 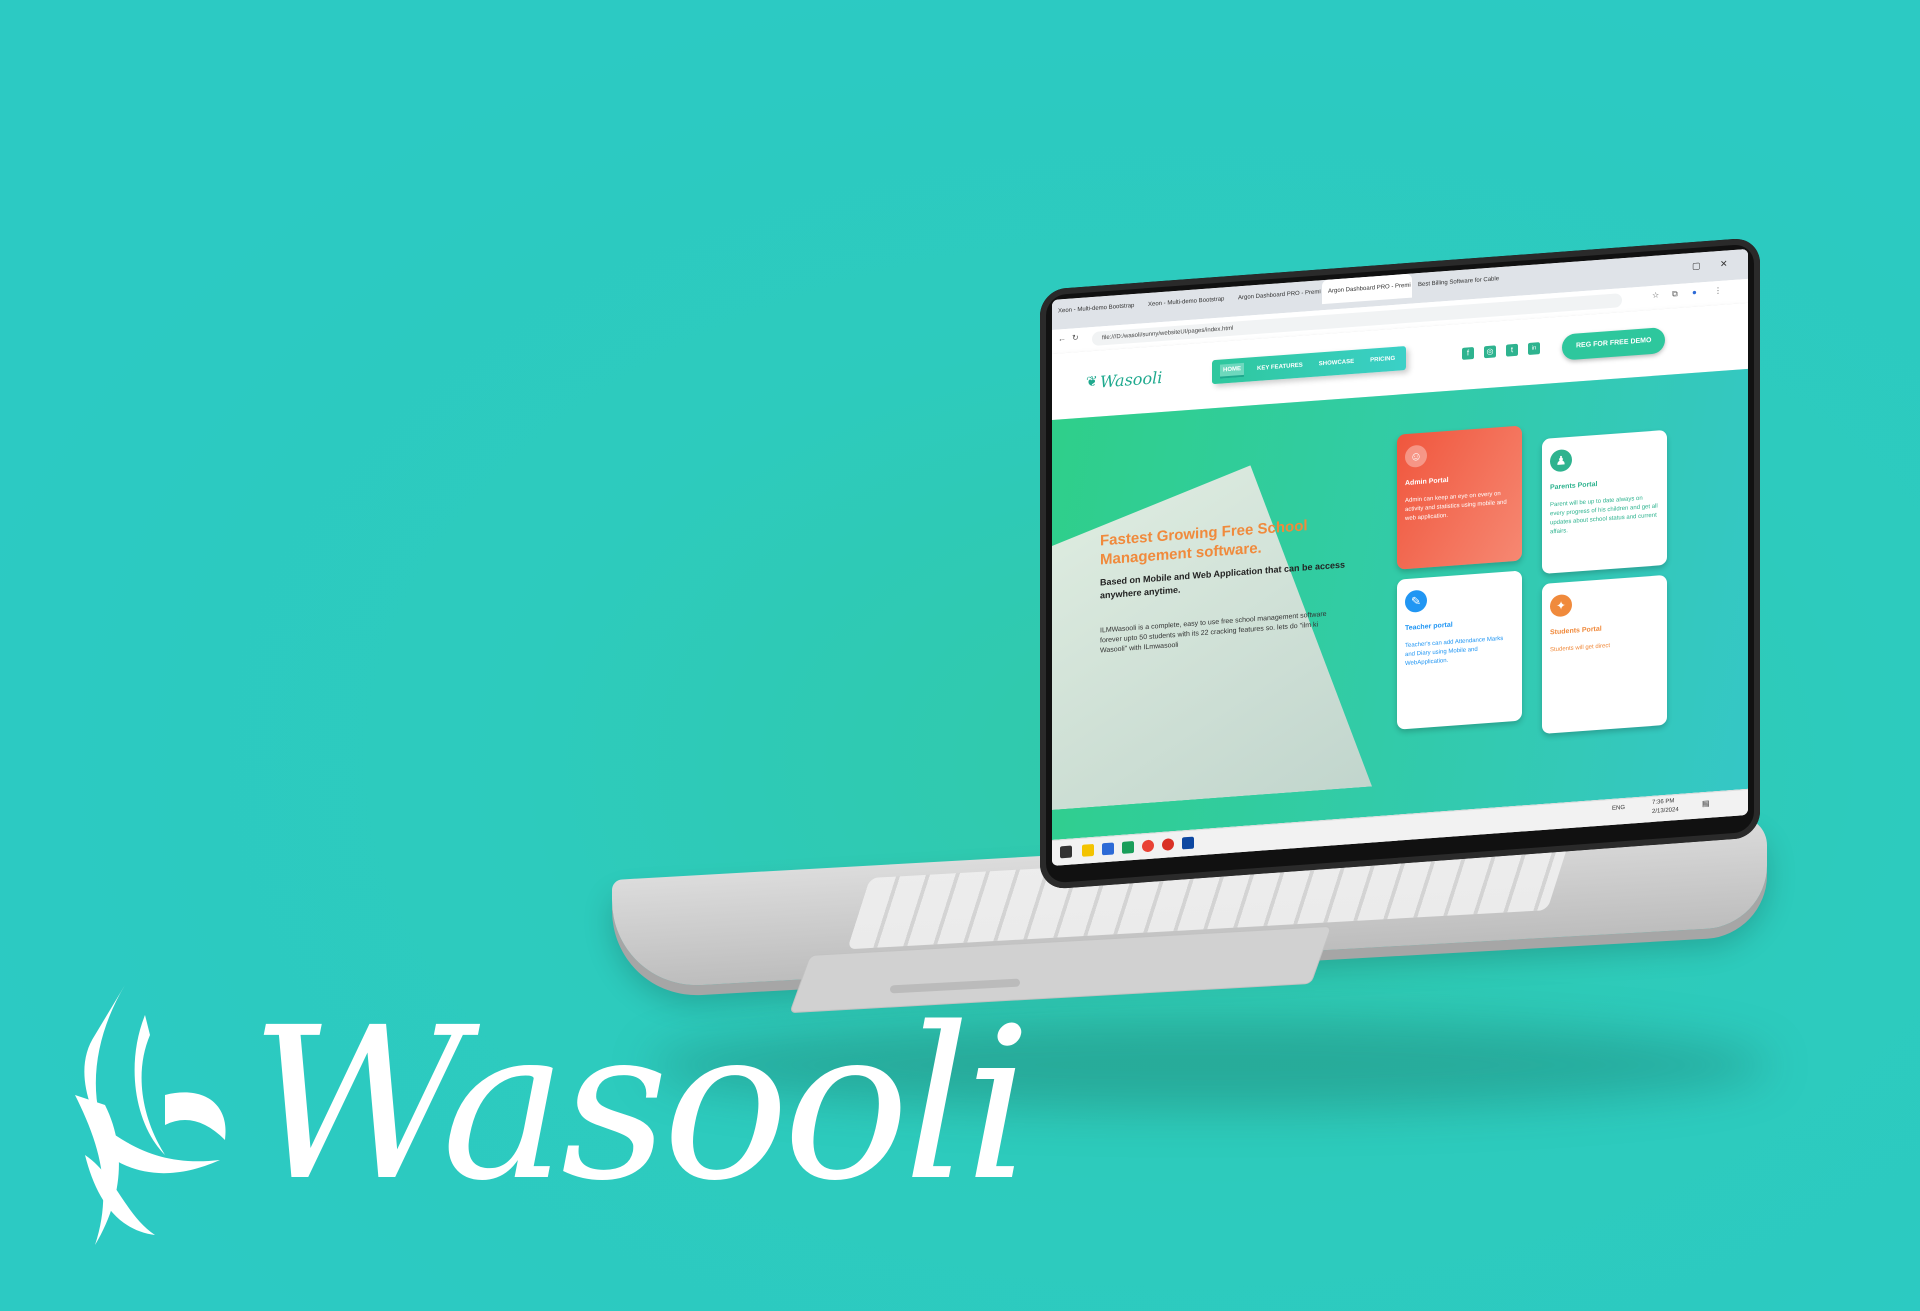 I want to click on card-title: Parents Portal, so click(x=1574, y=486).